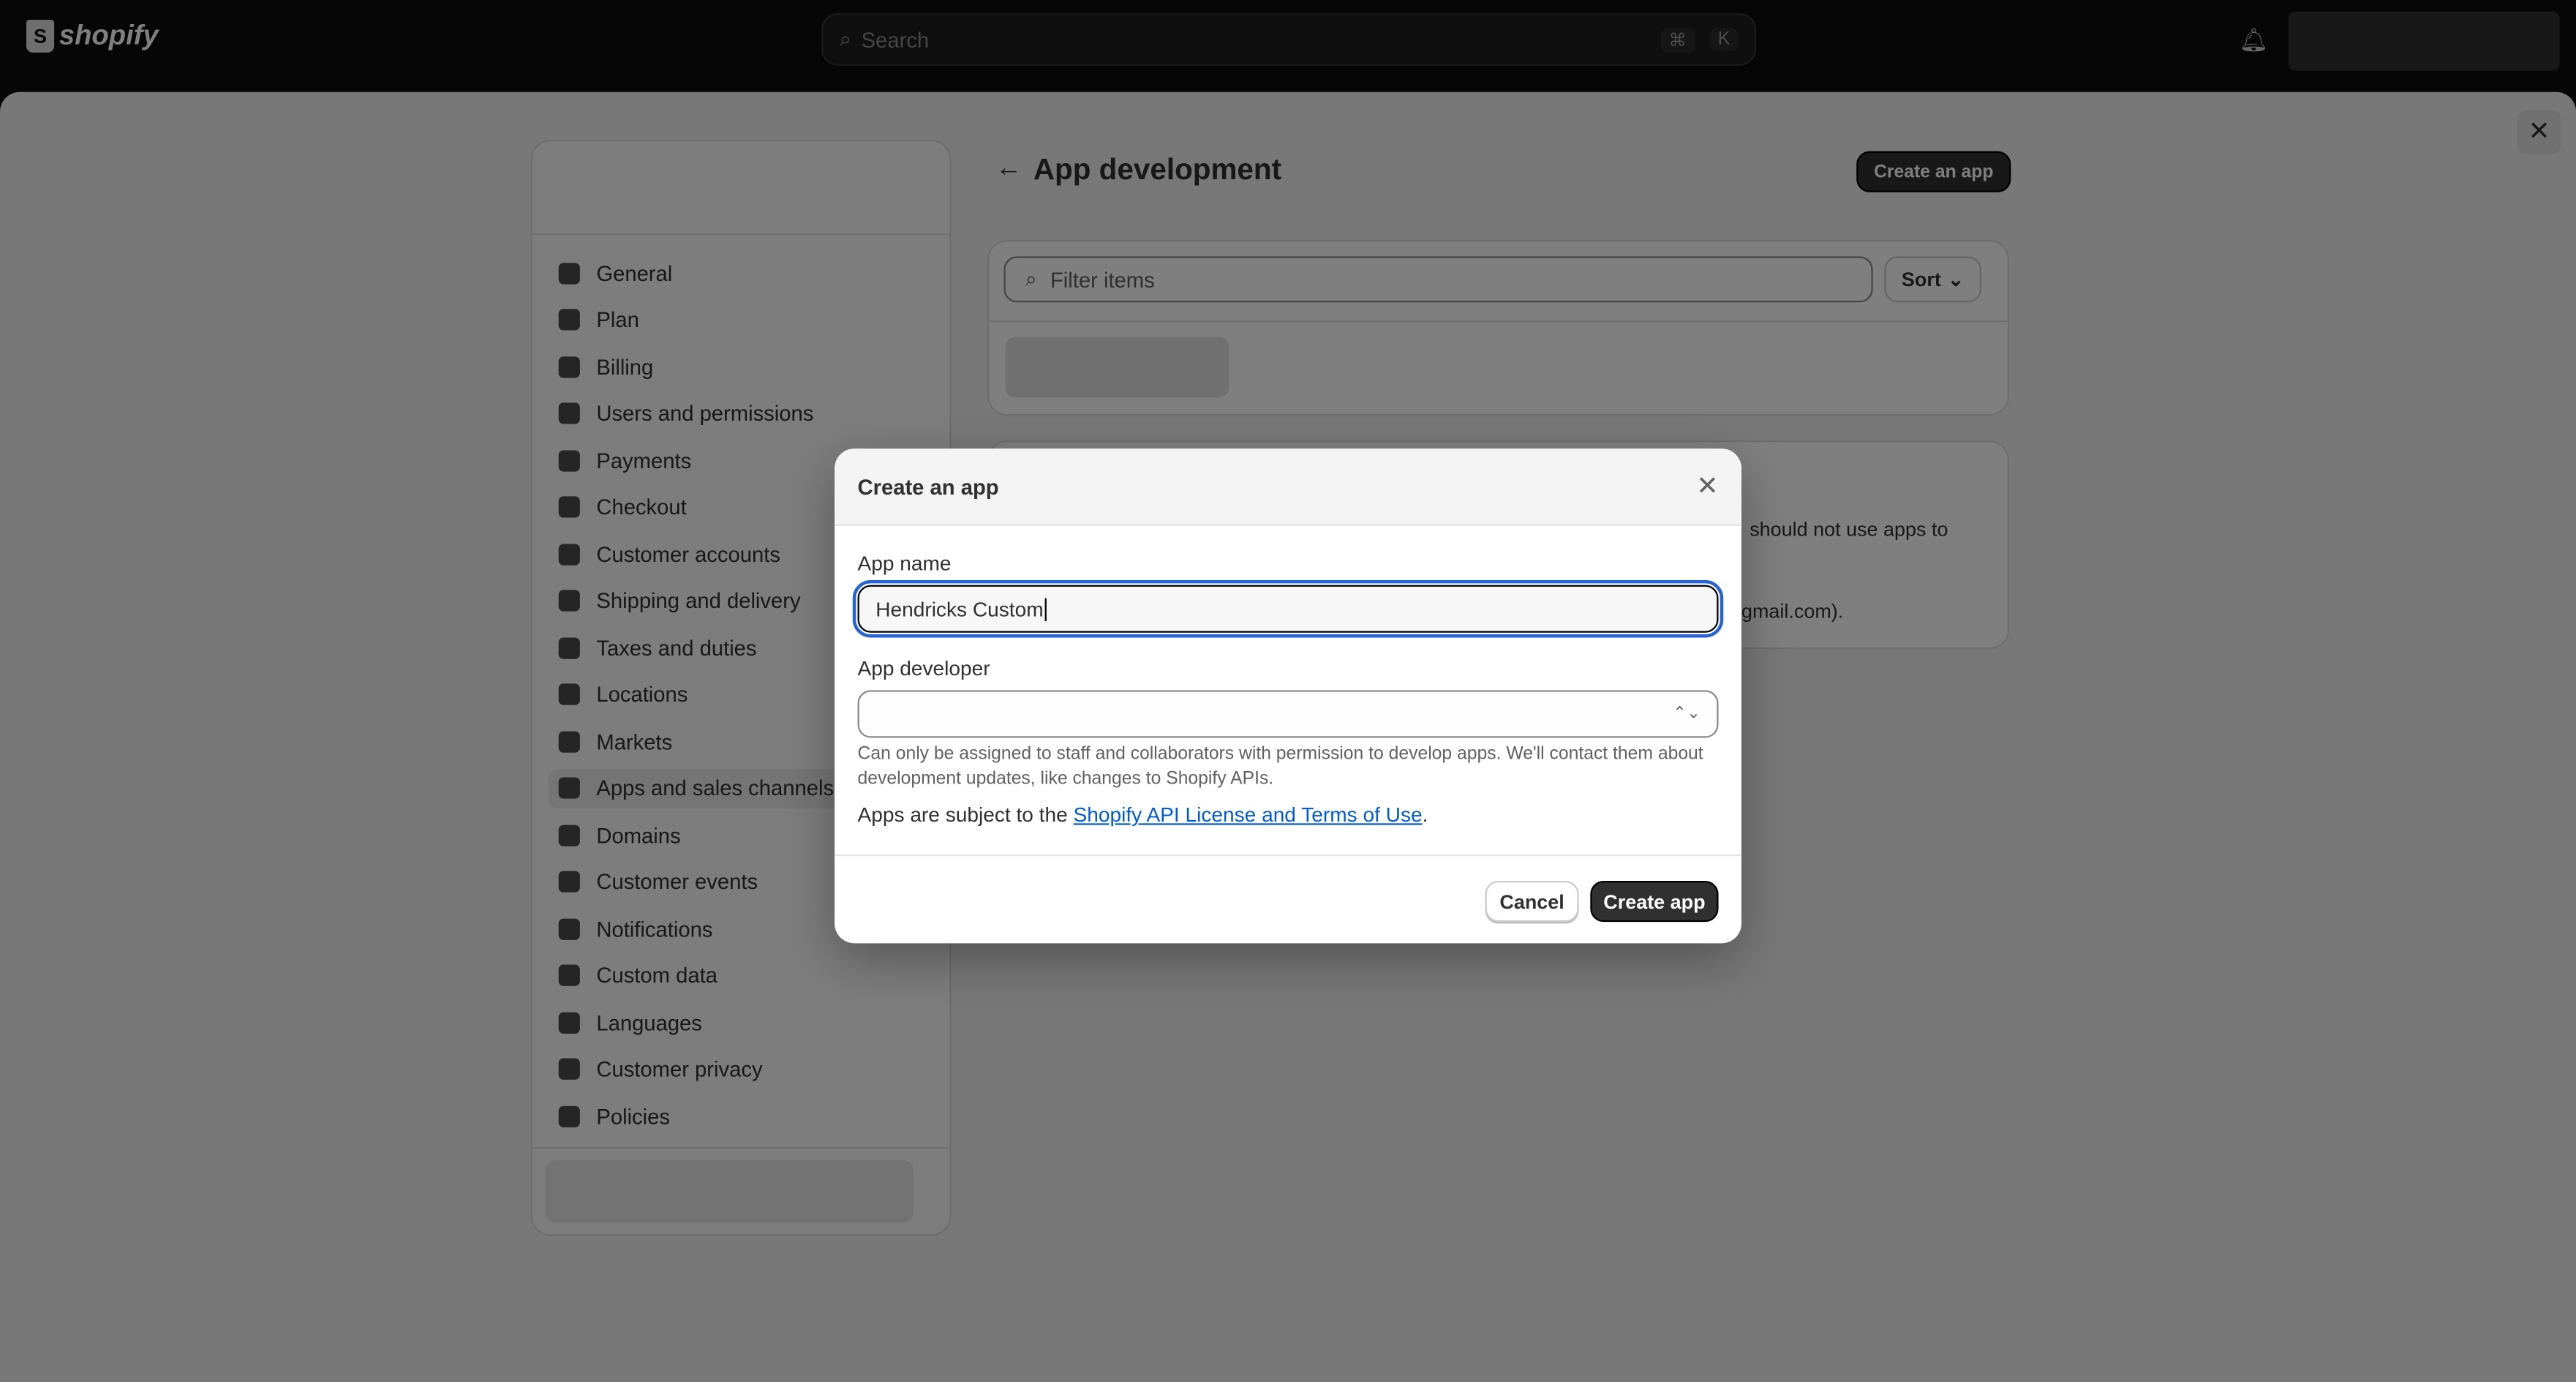 This screenshot has height=1382, width=2576. Describe the element at coordinates (1532, 901) in the screenshot. I see `cancel-button: Cancel` at that location.